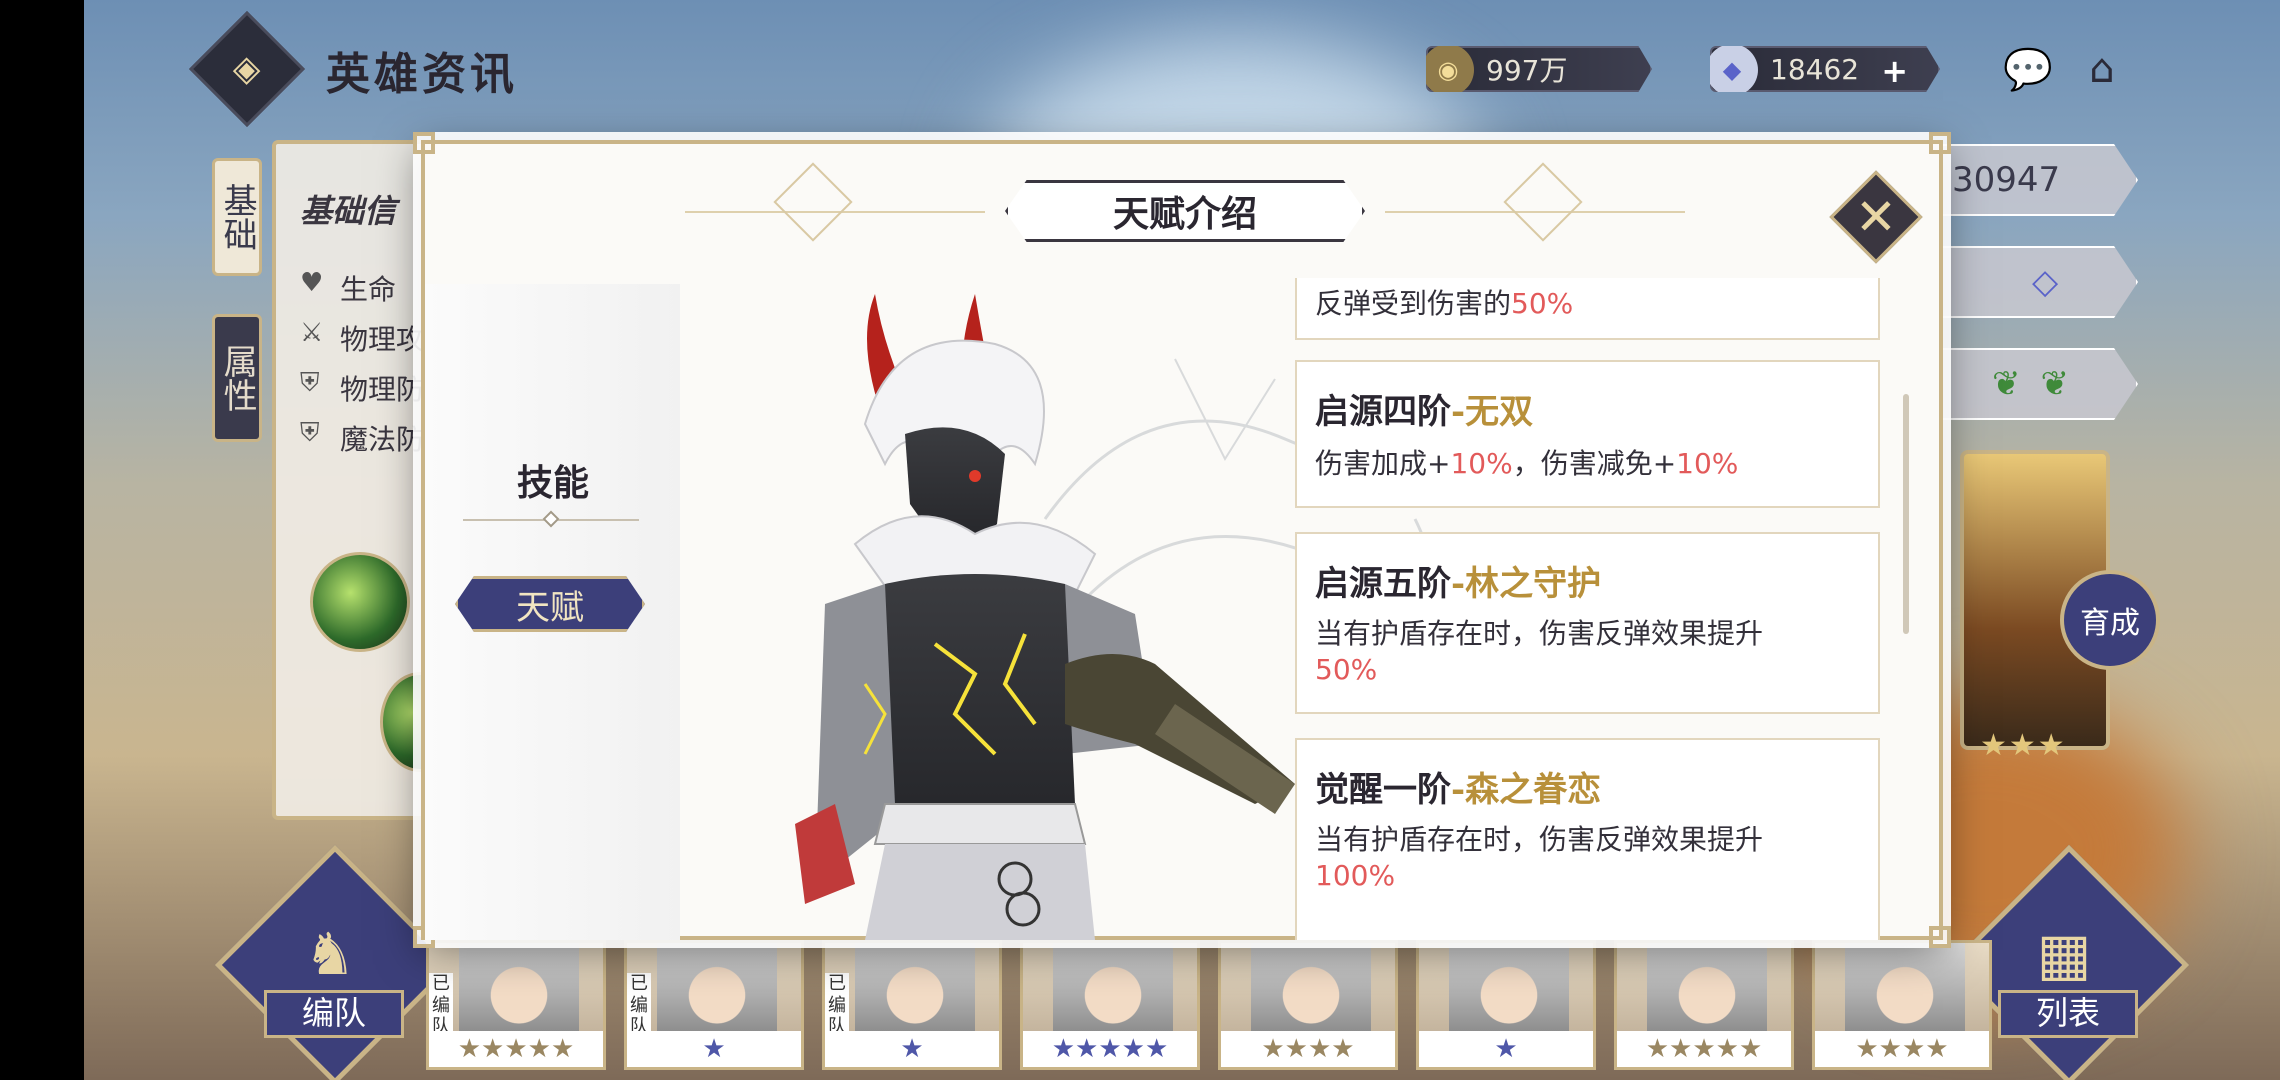 The height and width of the screenshot is (1080, 2280). I want to click on close-button: ✕, so click(1876, 217).